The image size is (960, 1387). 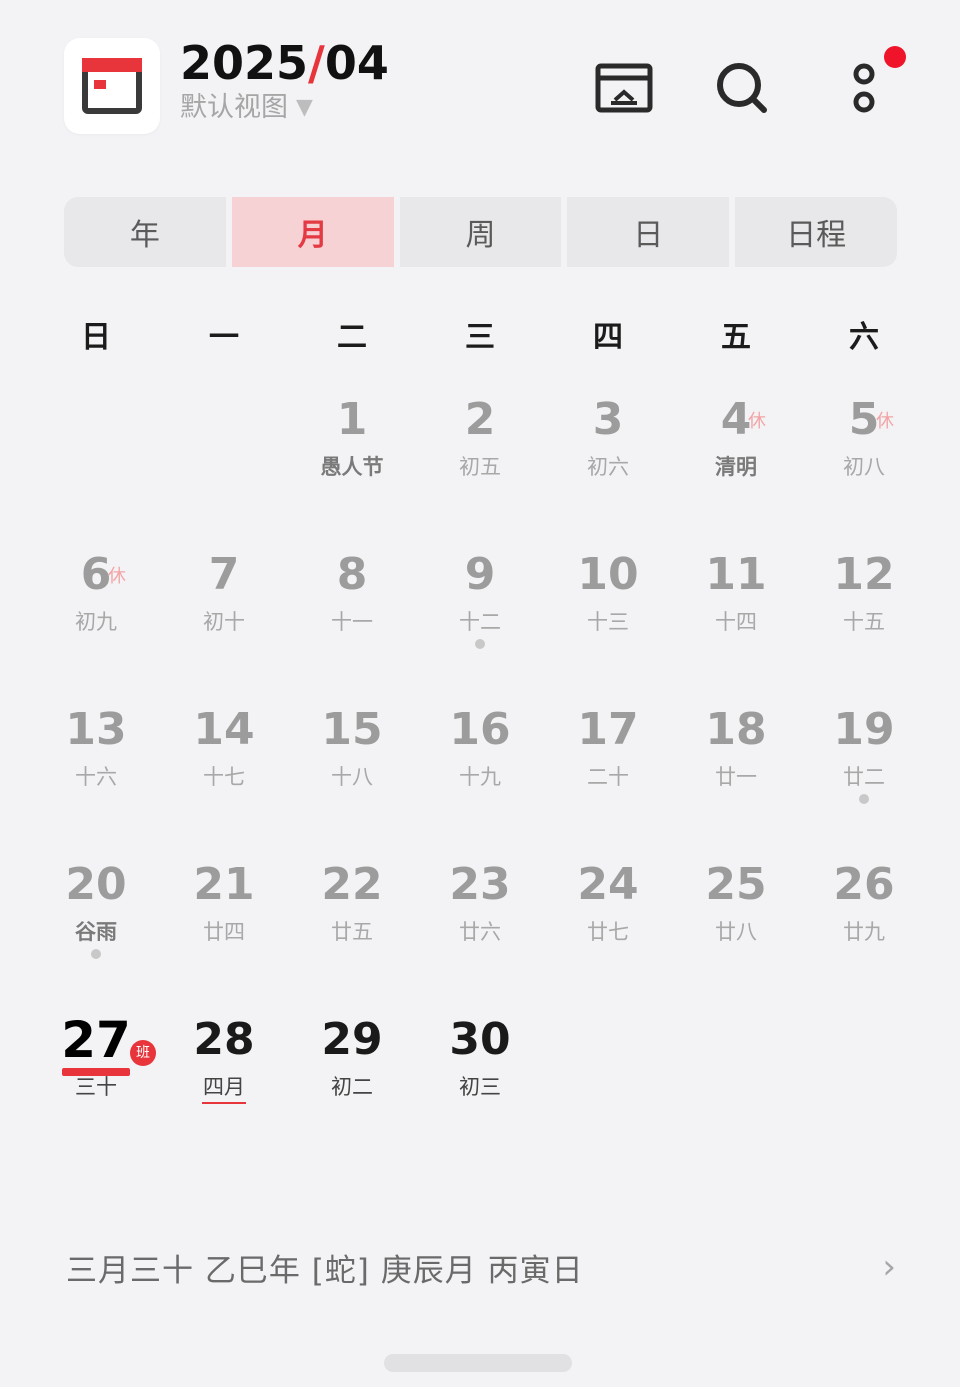 I want to click on lunar-date-text: 三月三十 乙巳年 [蛇] 庚辰月 丙寅日, so click(x=325, y=1270).